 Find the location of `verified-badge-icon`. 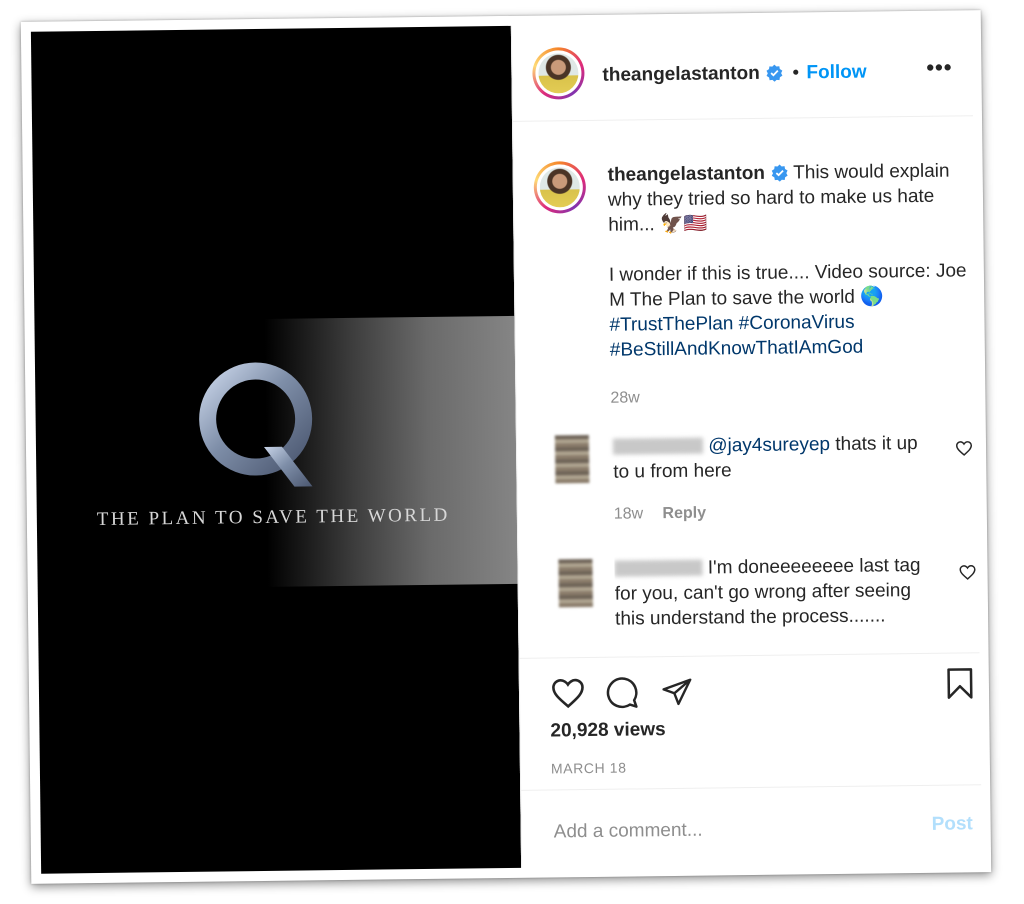

verified-badge-icon is located at coordinates (774, 73).